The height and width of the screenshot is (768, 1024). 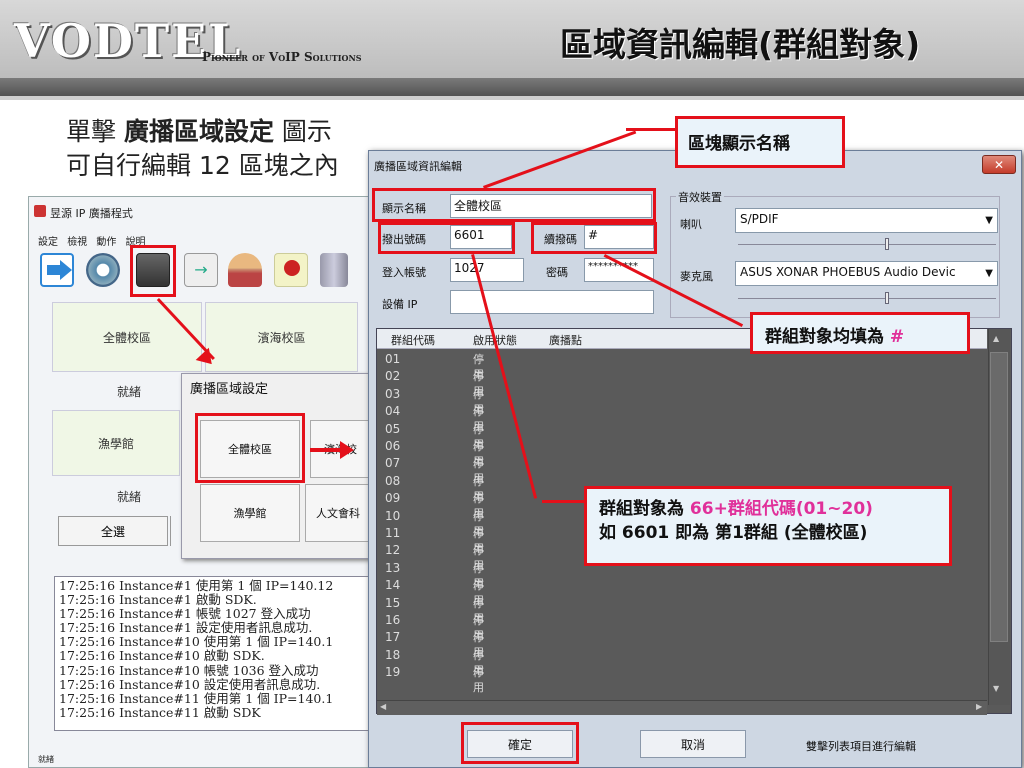 What do you see at coordinates (434, 662) in the screenshot?
I see `table-row: 18 停用` at bounding box center [434, 662].